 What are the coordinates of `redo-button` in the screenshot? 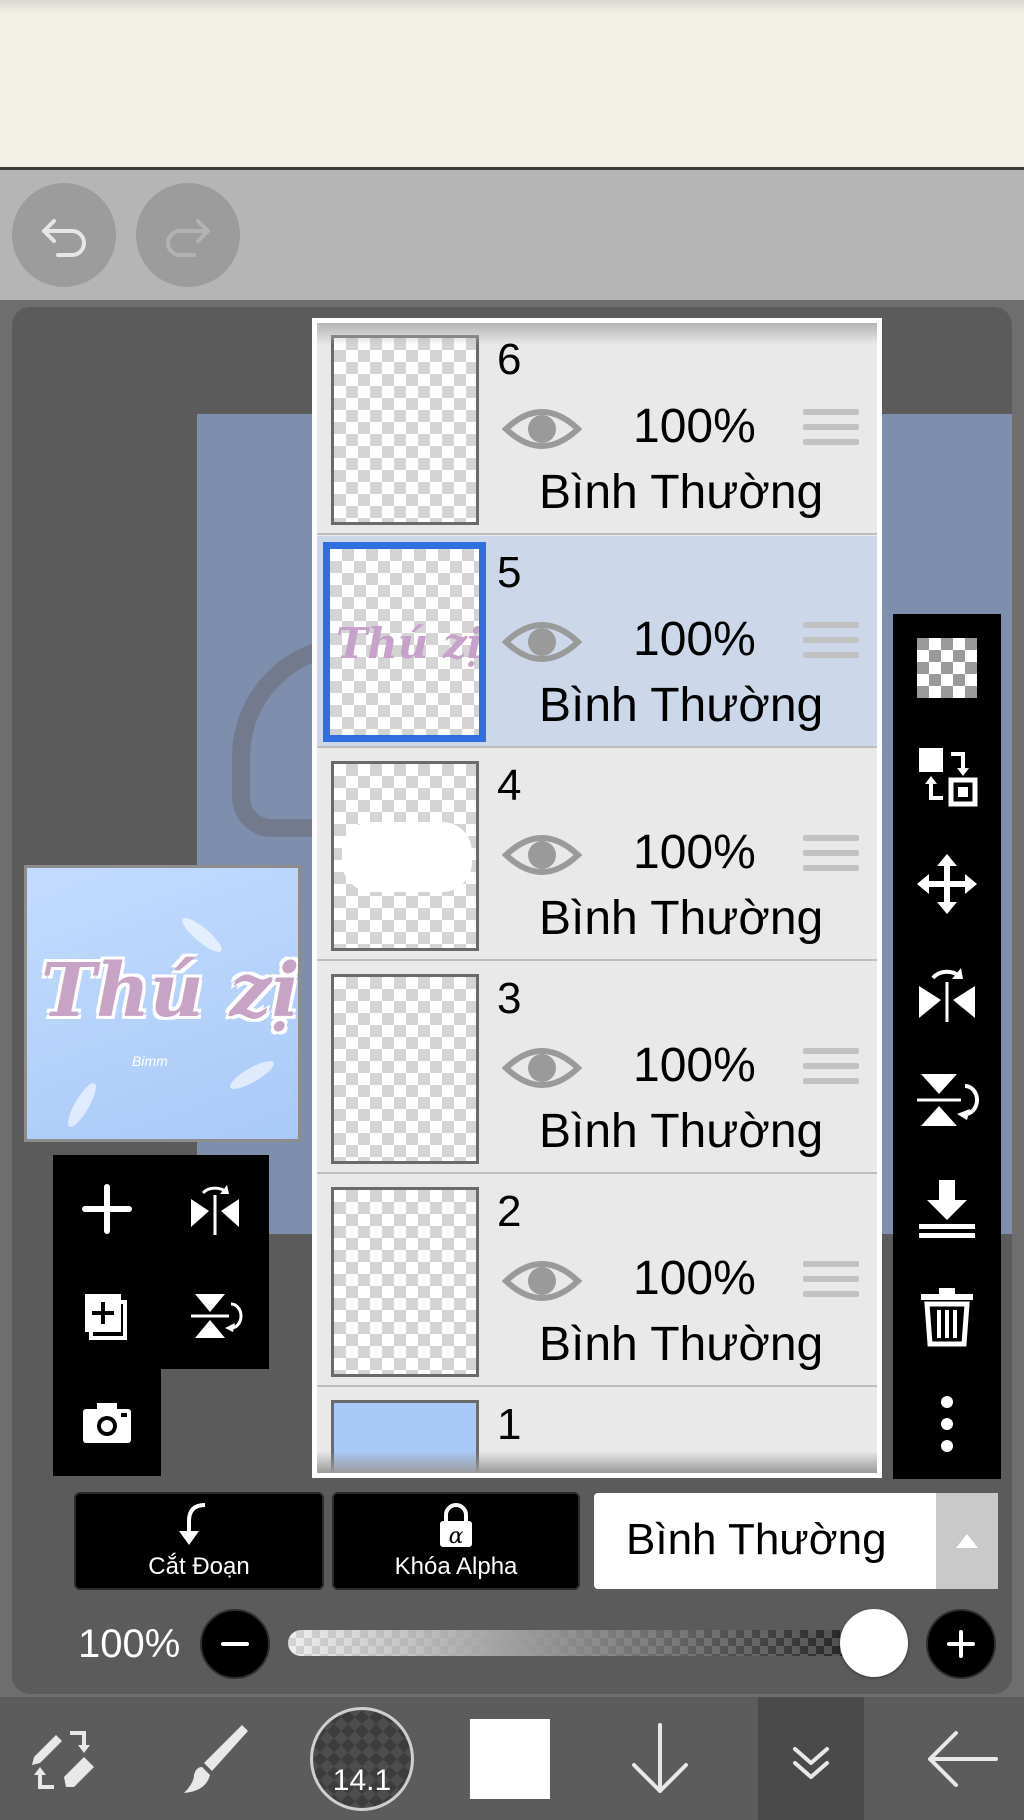 It's located at (188, 235).